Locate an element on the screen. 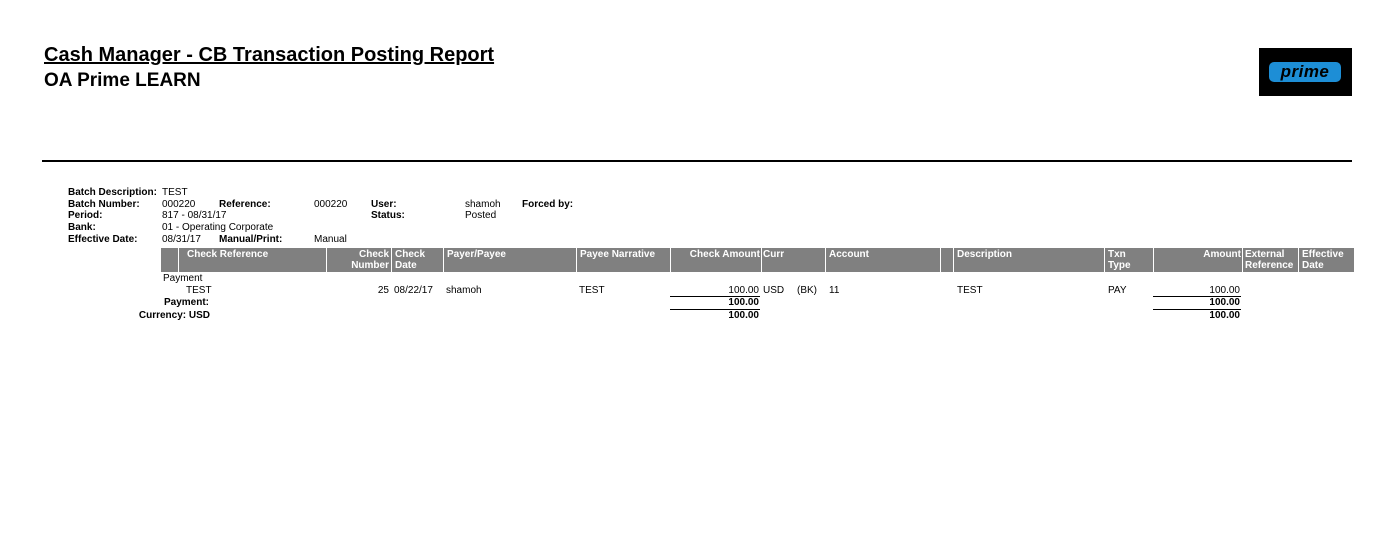  header-description-label: Description is located at coordinates (985, 254).